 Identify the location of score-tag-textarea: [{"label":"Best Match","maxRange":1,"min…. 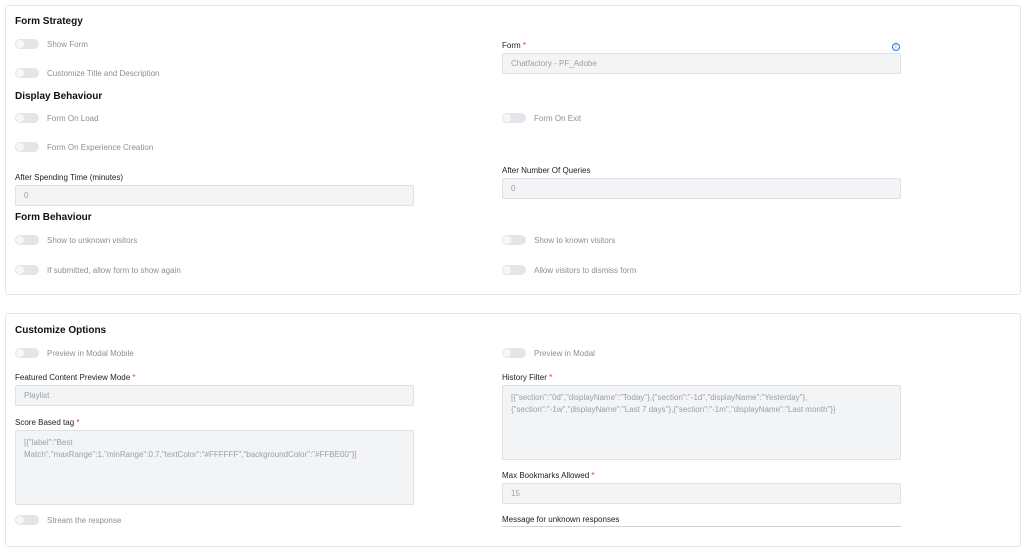
(214, 467).